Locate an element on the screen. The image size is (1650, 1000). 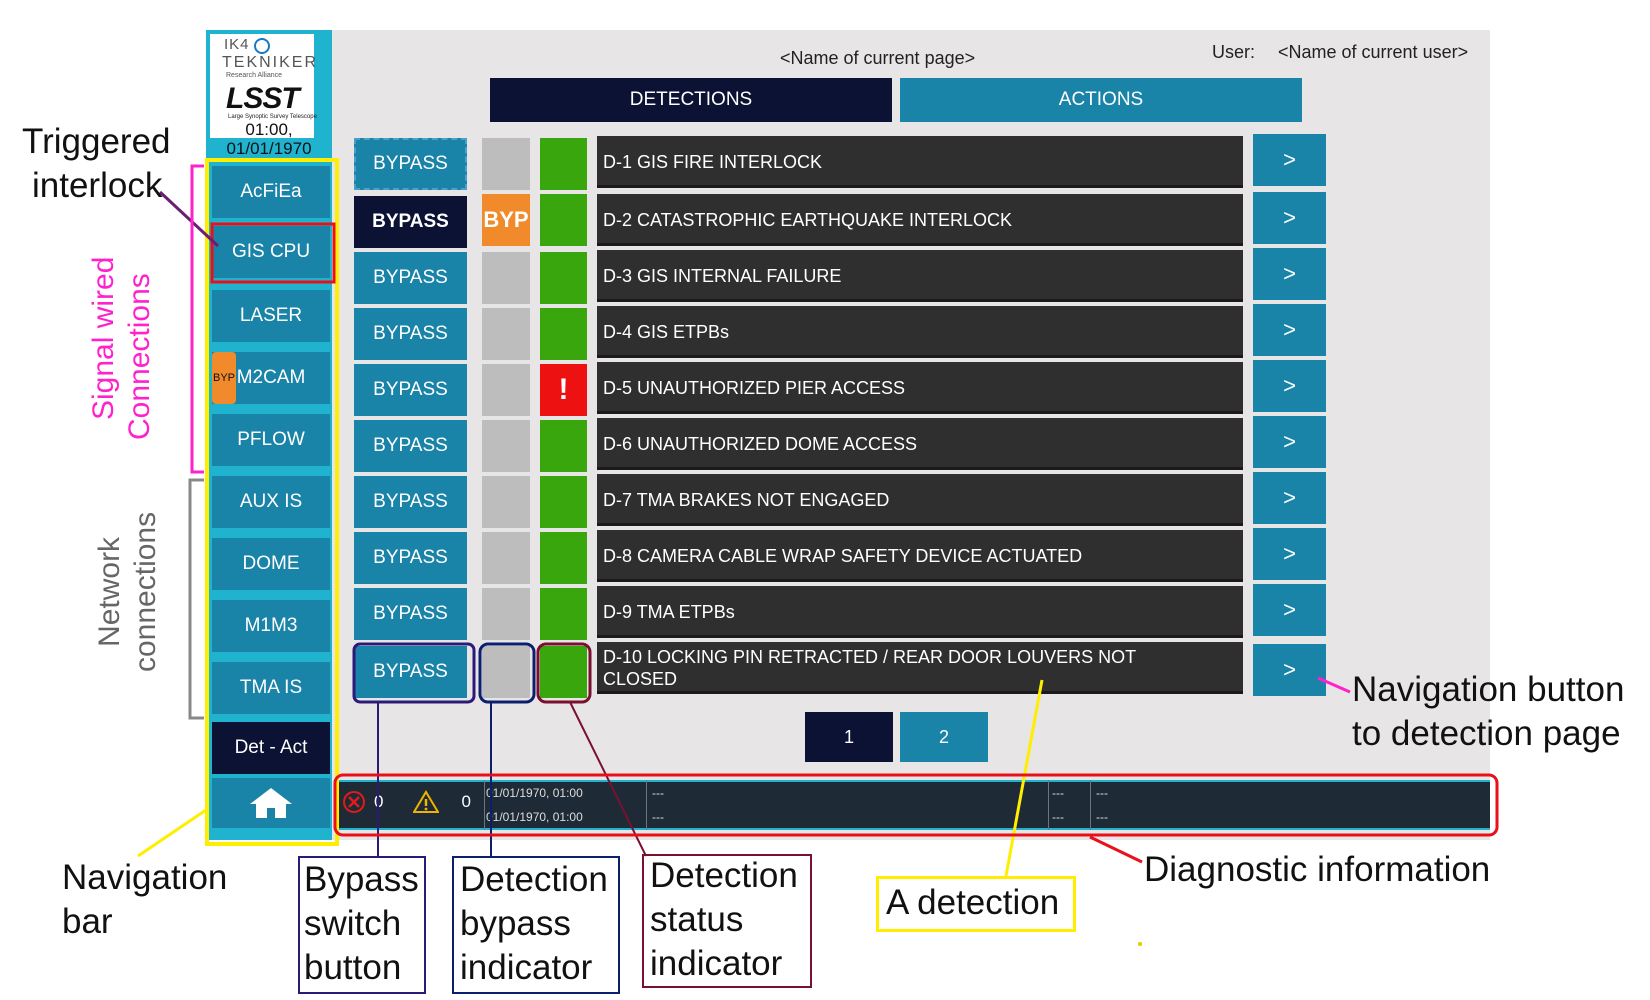
triggered-box is located at coordinates (273, 253).